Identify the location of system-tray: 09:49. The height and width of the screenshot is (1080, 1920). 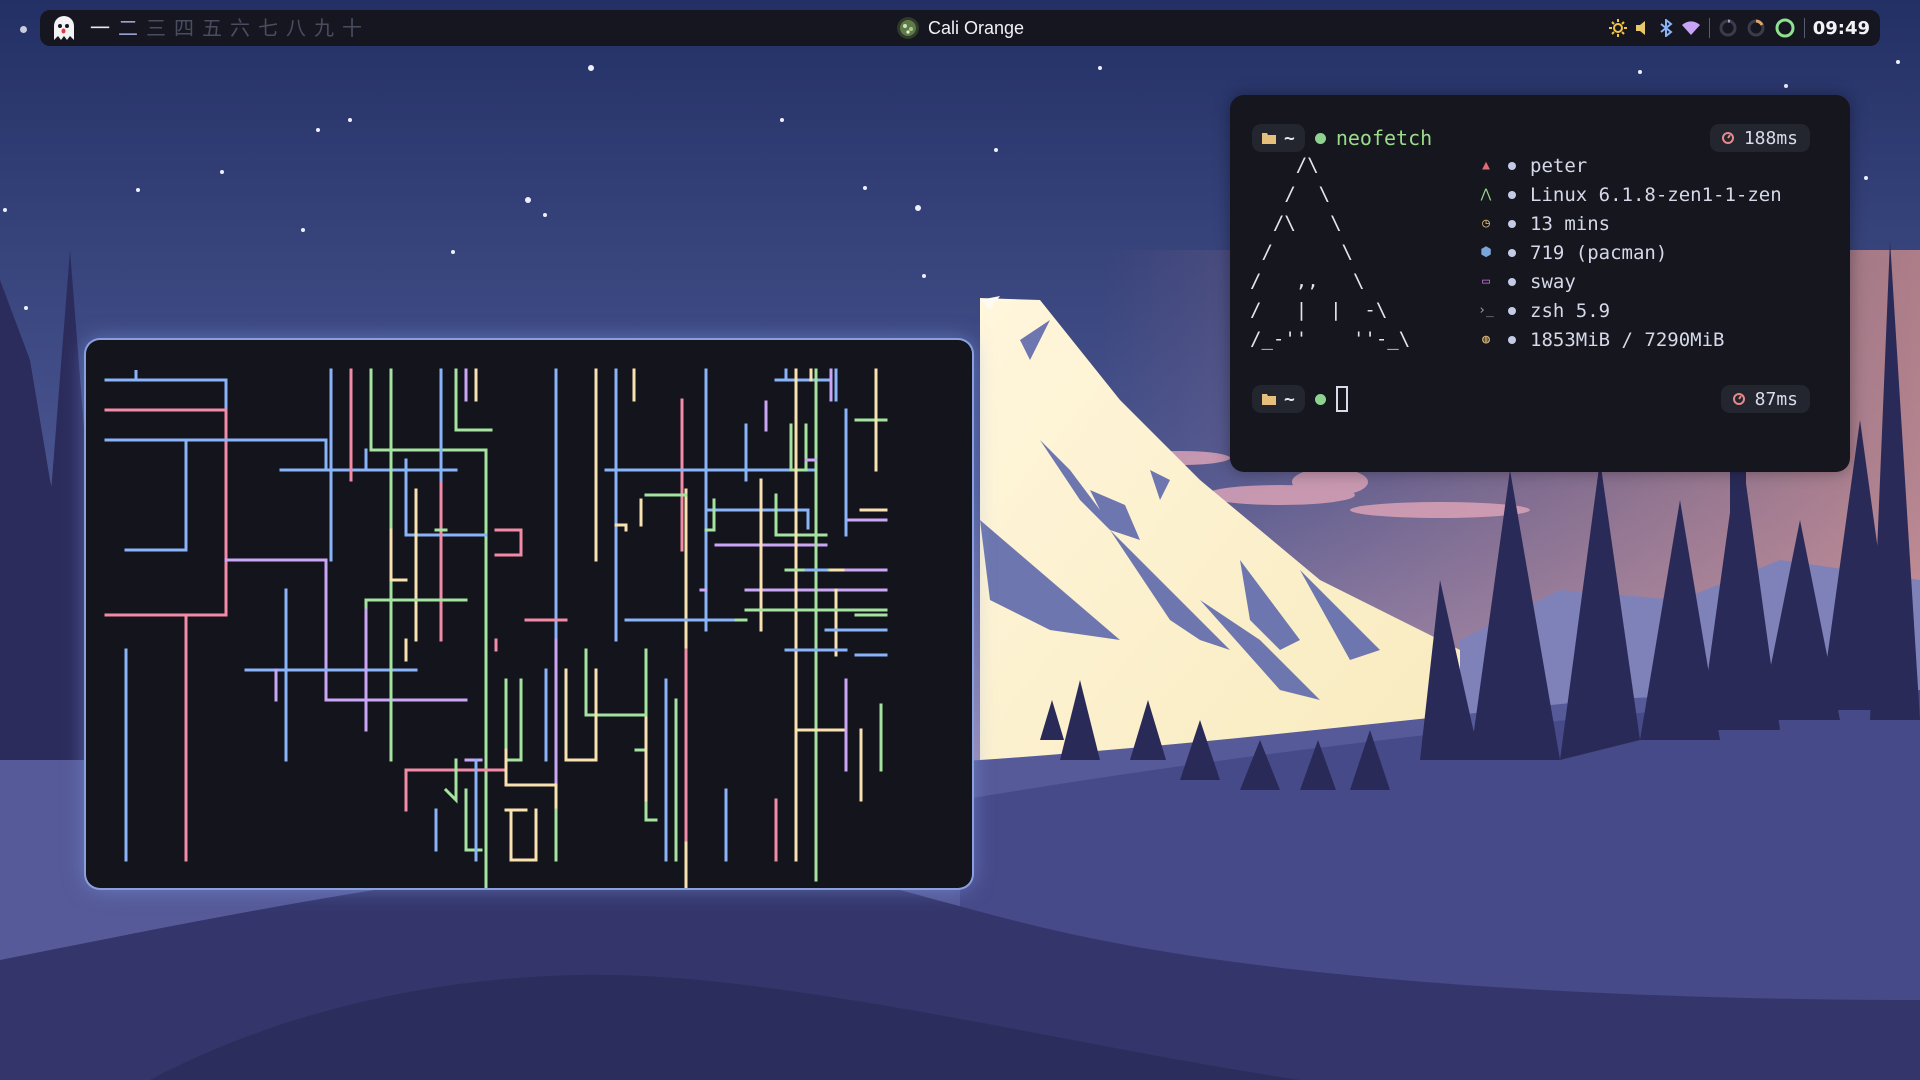
(1739, 28).